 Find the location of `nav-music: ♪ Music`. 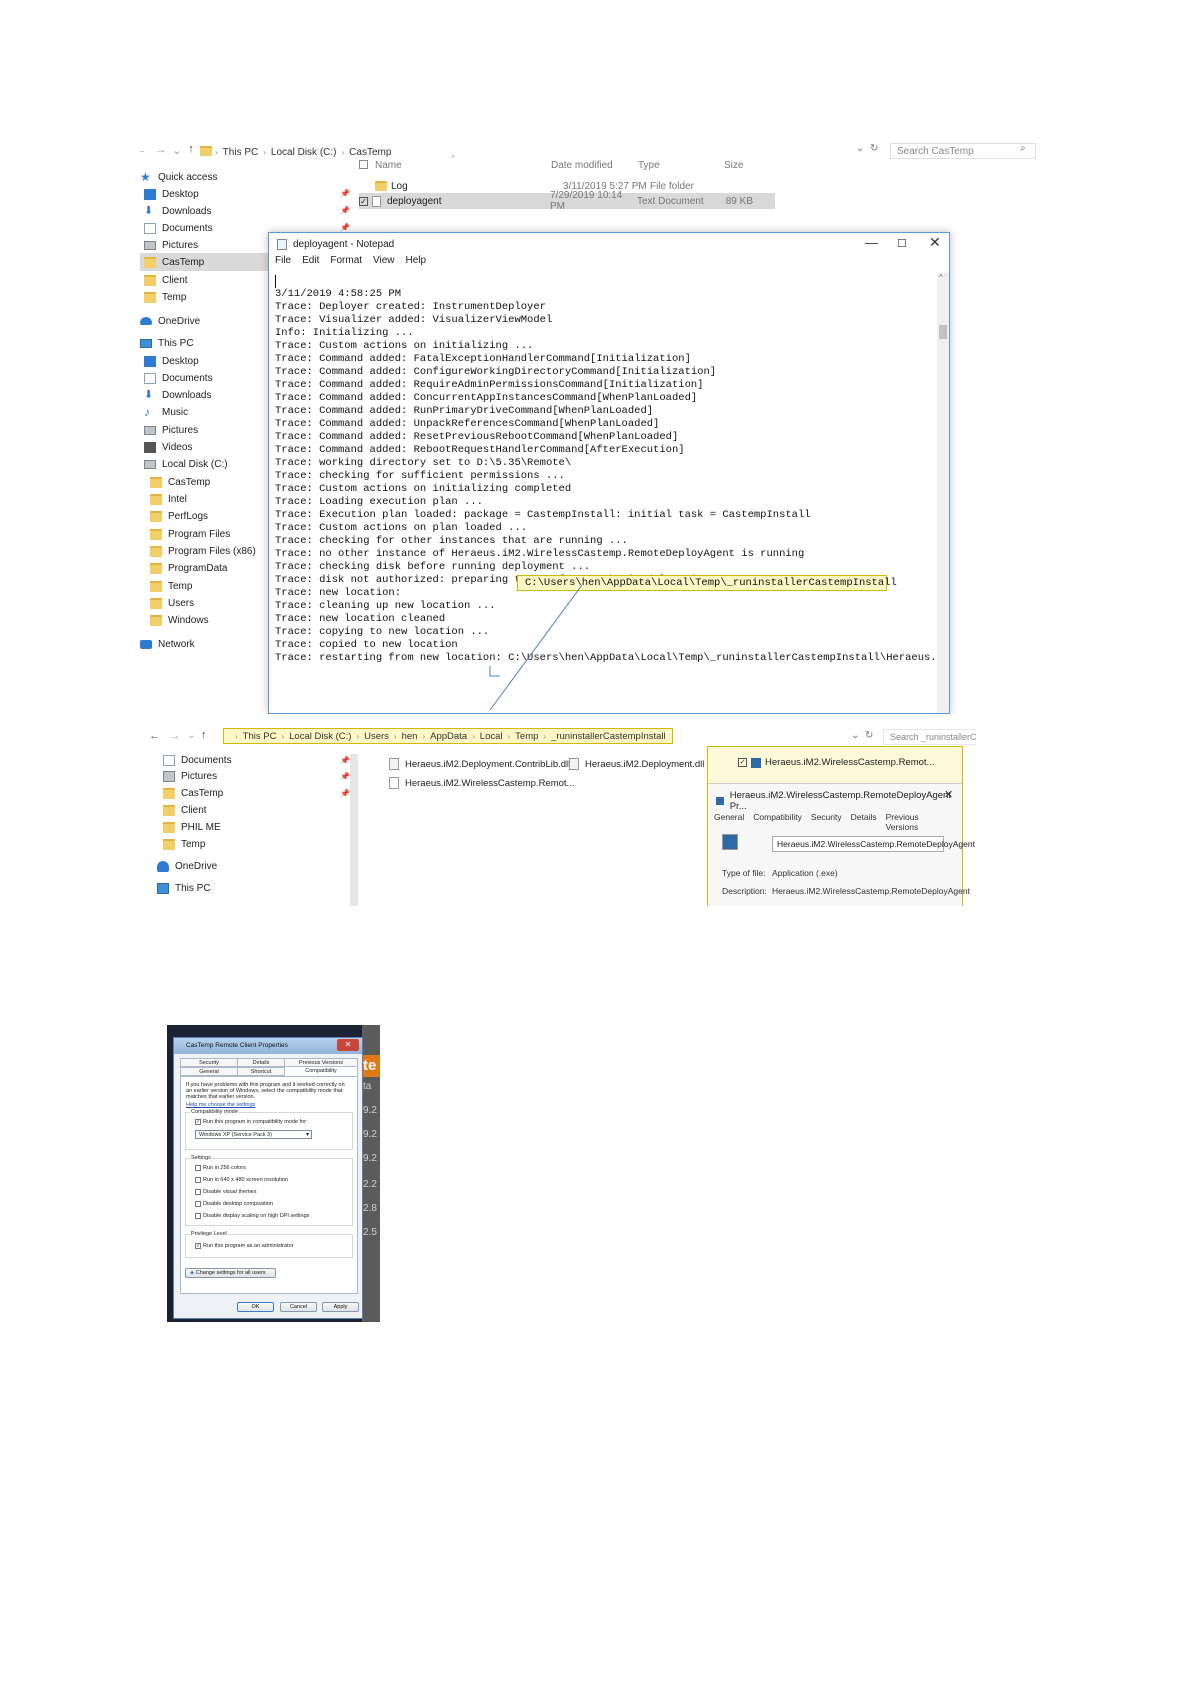

nav-music: ♪ Music is located at coordinates (166, 412).